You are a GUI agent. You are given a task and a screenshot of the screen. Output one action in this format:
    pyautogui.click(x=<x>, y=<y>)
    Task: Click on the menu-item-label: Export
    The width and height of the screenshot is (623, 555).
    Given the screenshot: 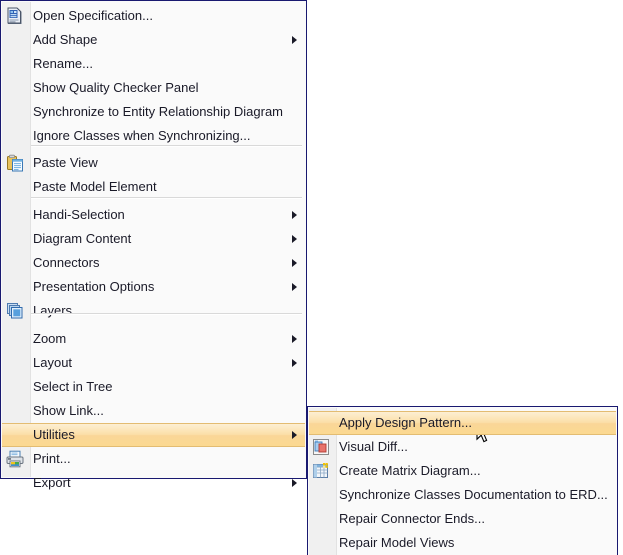 What is the action you would take?
    pyautogui.click(x=52, y=482)
    